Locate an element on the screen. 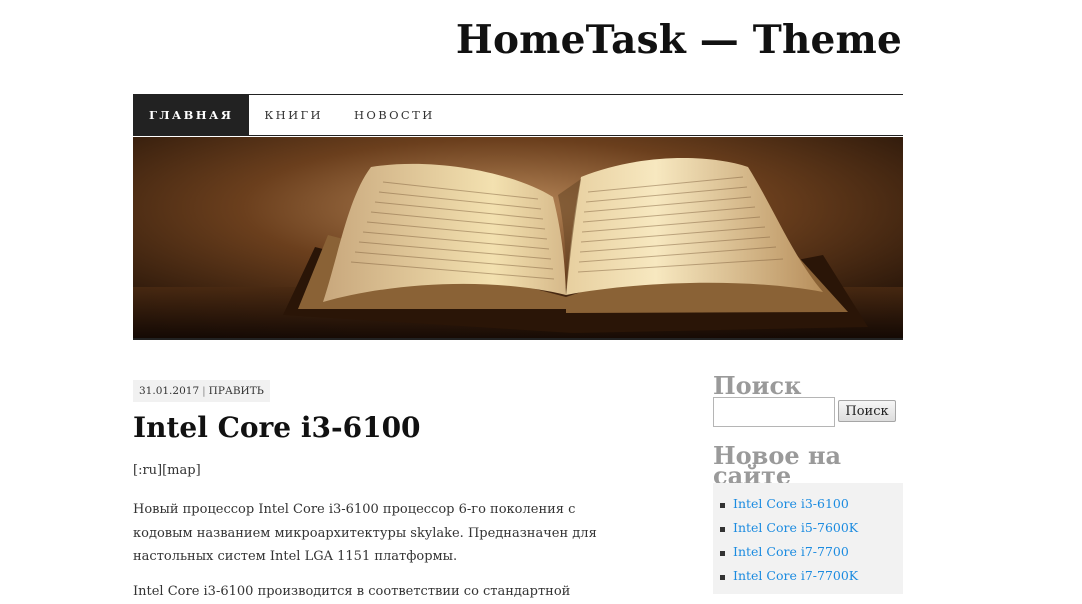 Image resolution: width=1082 pixels, height=604 pixels. search-input is located at coordinates (774, 412).